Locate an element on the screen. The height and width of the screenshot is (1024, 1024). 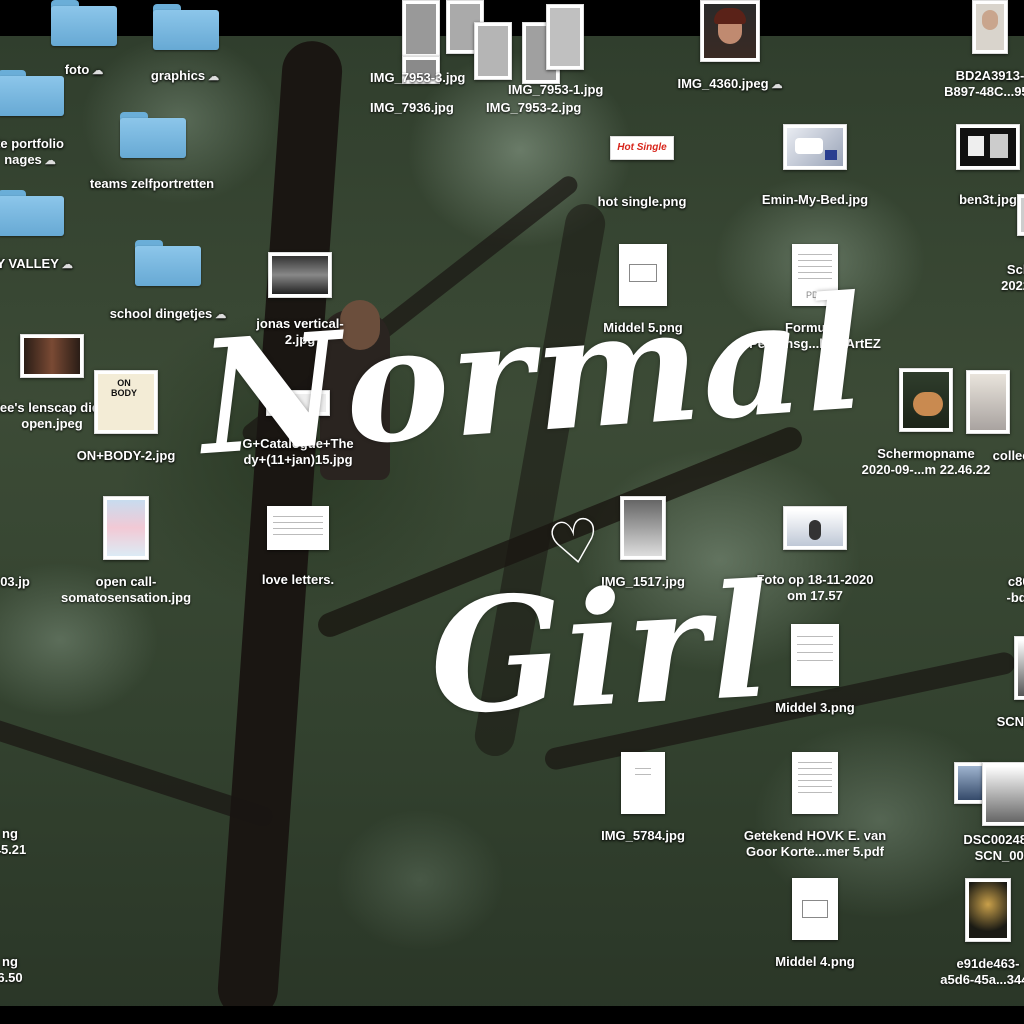
file-open-call: open call- somatosensation.jpg is located at coordinates (126, 551).